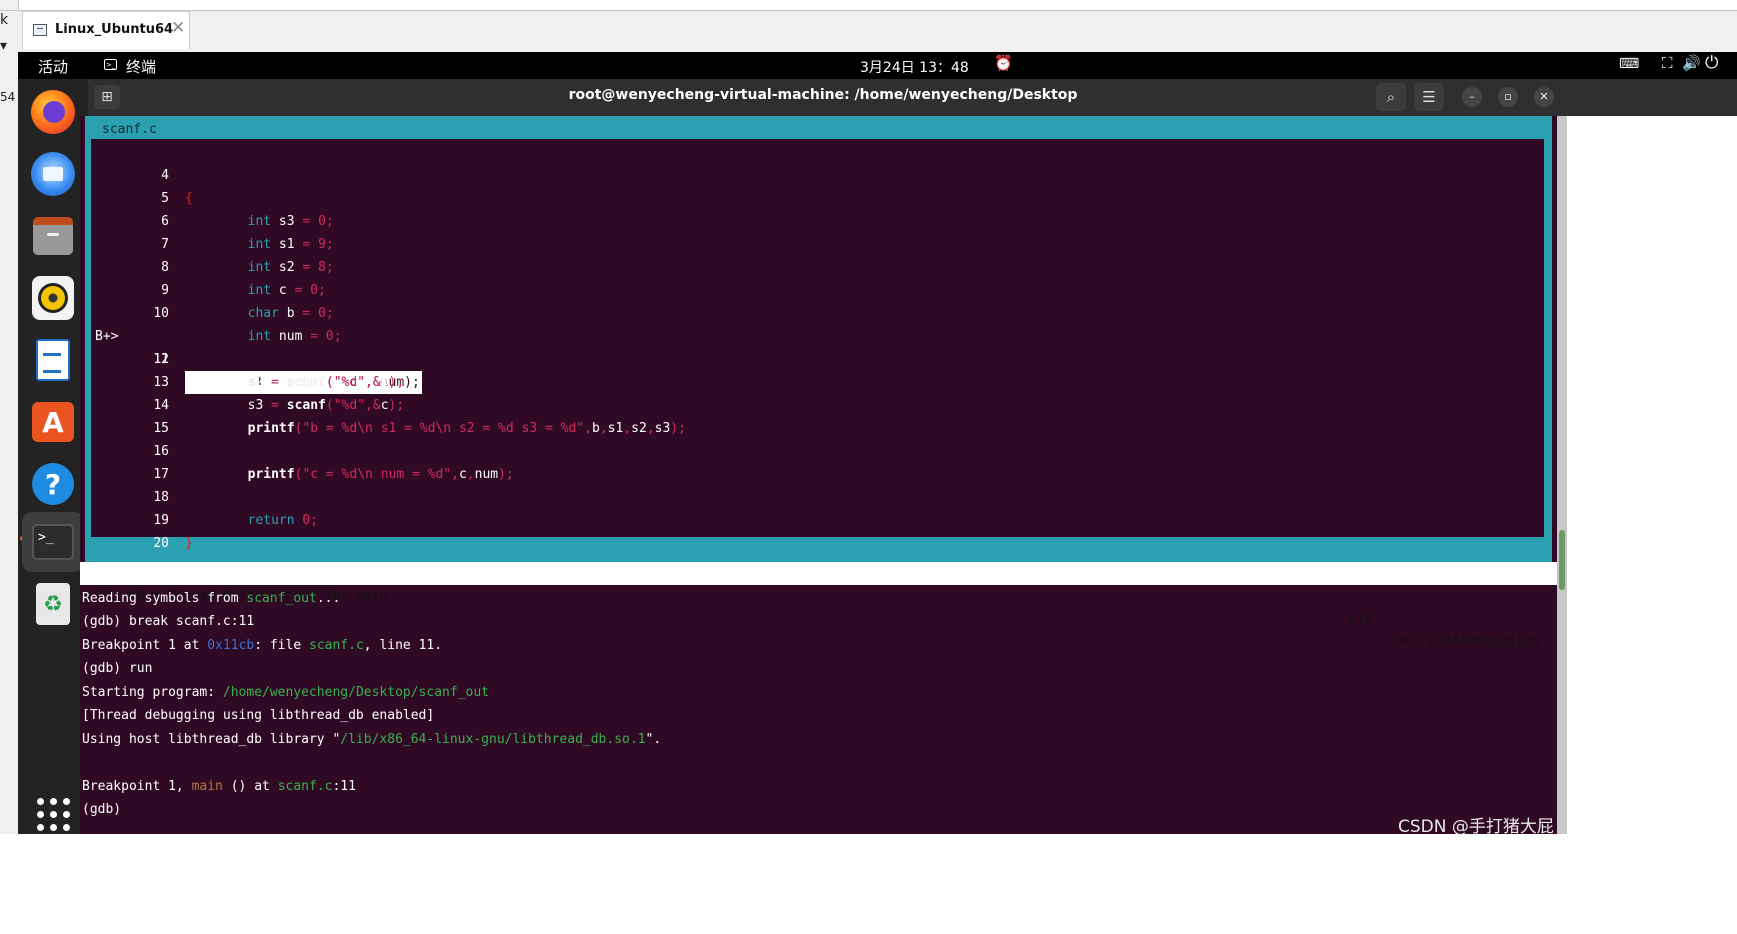 The width and height of the screenshot is (1737, 934). I want to click on vm-left-strip: k ▾ 54, so click(9, 467).